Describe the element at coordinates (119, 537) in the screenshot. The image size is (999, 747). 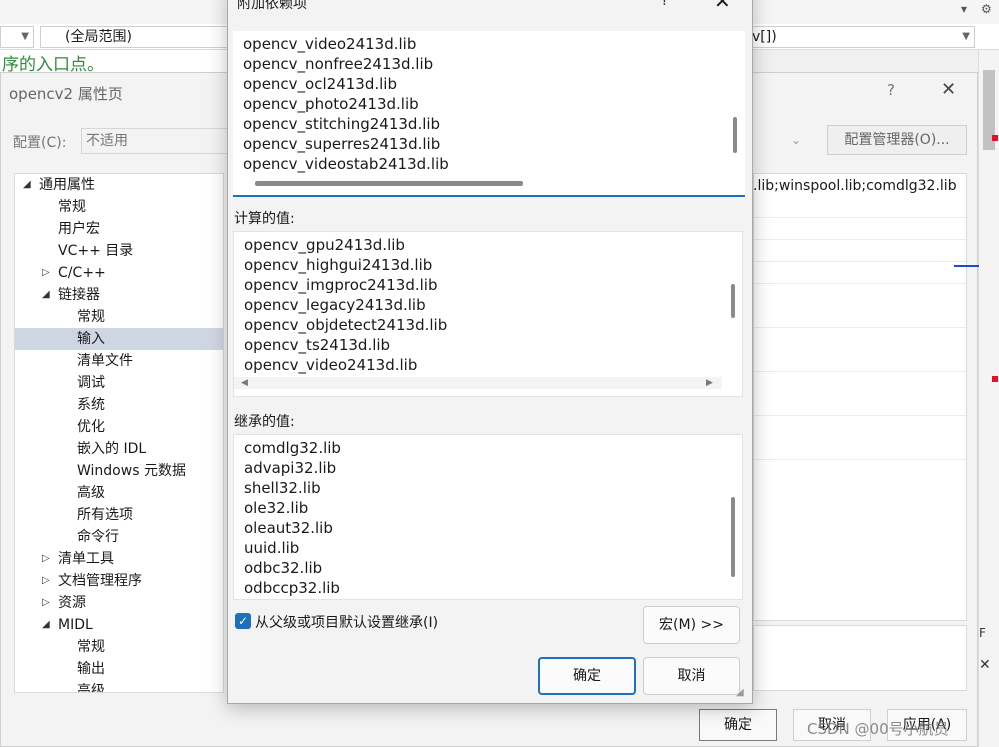
I see `tree-item: 命令行` at that location.